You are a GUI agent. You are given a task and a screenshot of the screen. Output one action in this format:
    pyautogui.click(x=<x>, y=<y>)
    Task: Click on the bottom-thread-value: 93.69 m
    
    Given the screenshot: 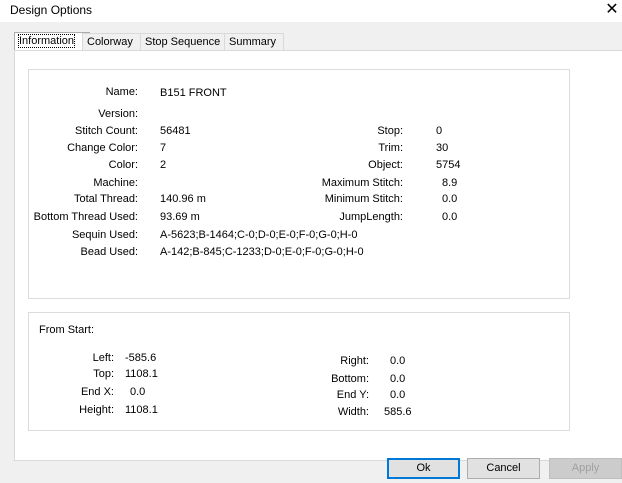 What is the action you would take?
    pyautogui.click(x=180, y=217)
    